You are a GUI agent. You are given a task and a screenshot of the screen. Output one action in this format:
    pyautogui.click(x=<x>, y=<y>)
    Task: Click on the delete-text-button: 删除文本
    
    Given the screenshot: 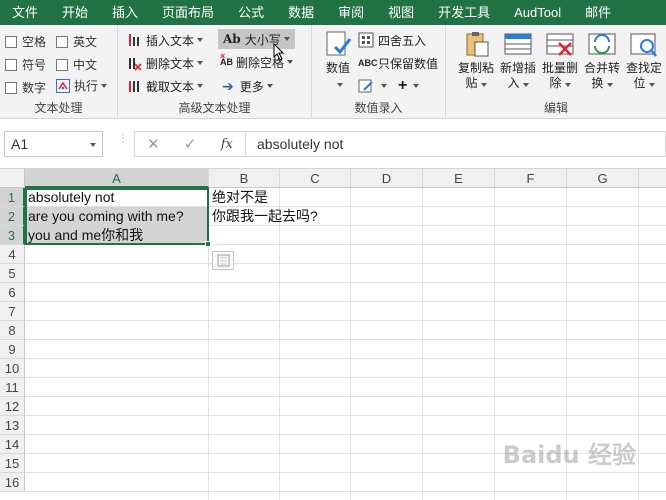 What is the action you would take?
    pyautogui.click(x=165, y=63)
    